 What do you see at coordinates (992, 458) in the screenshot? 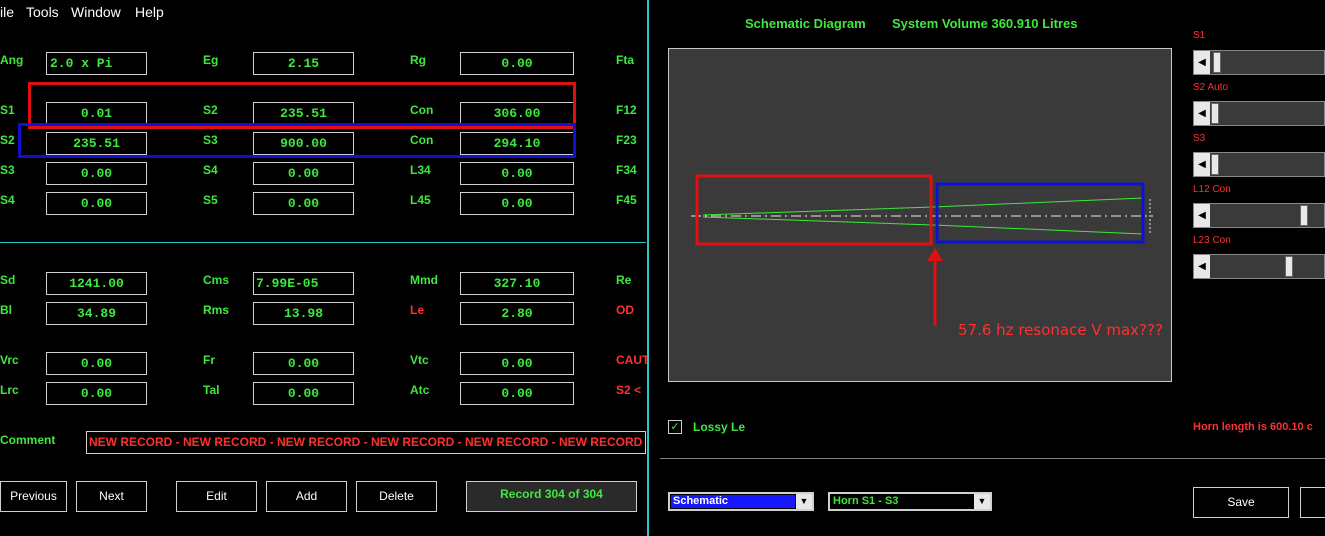
I see `bottom-divider` at bounding box center [992, 458].